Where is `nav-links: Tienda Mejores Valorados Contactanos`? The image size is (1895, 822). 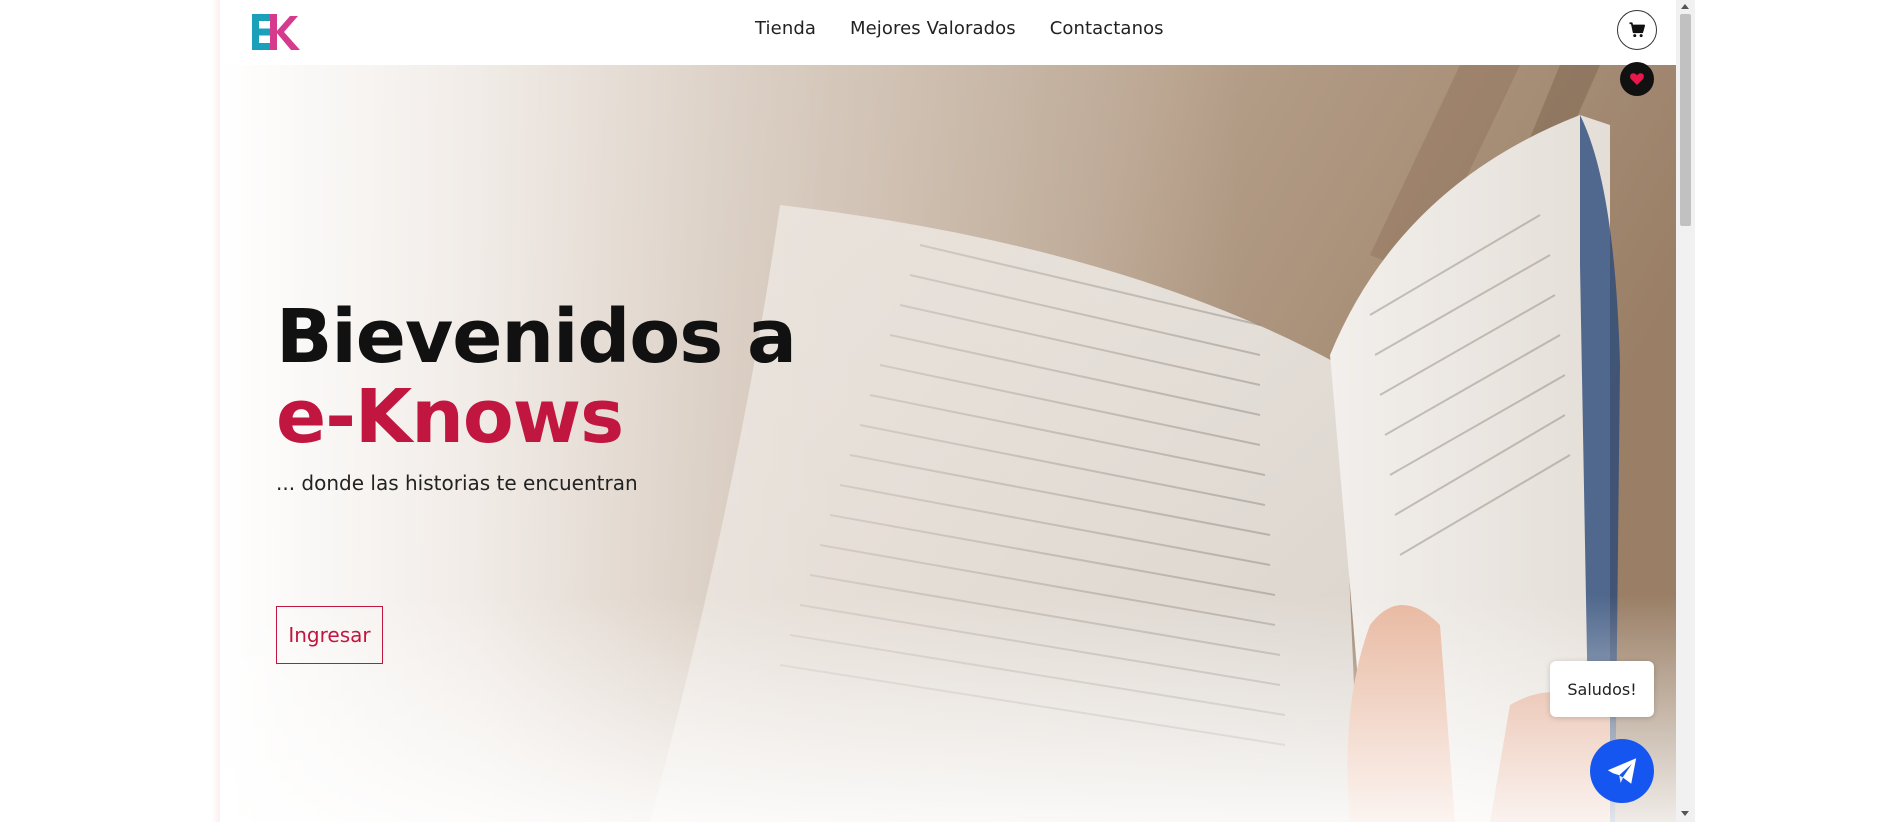 nav-links: Tienda Mejores Valorados Contactanos is located at coordinates (959, 28).